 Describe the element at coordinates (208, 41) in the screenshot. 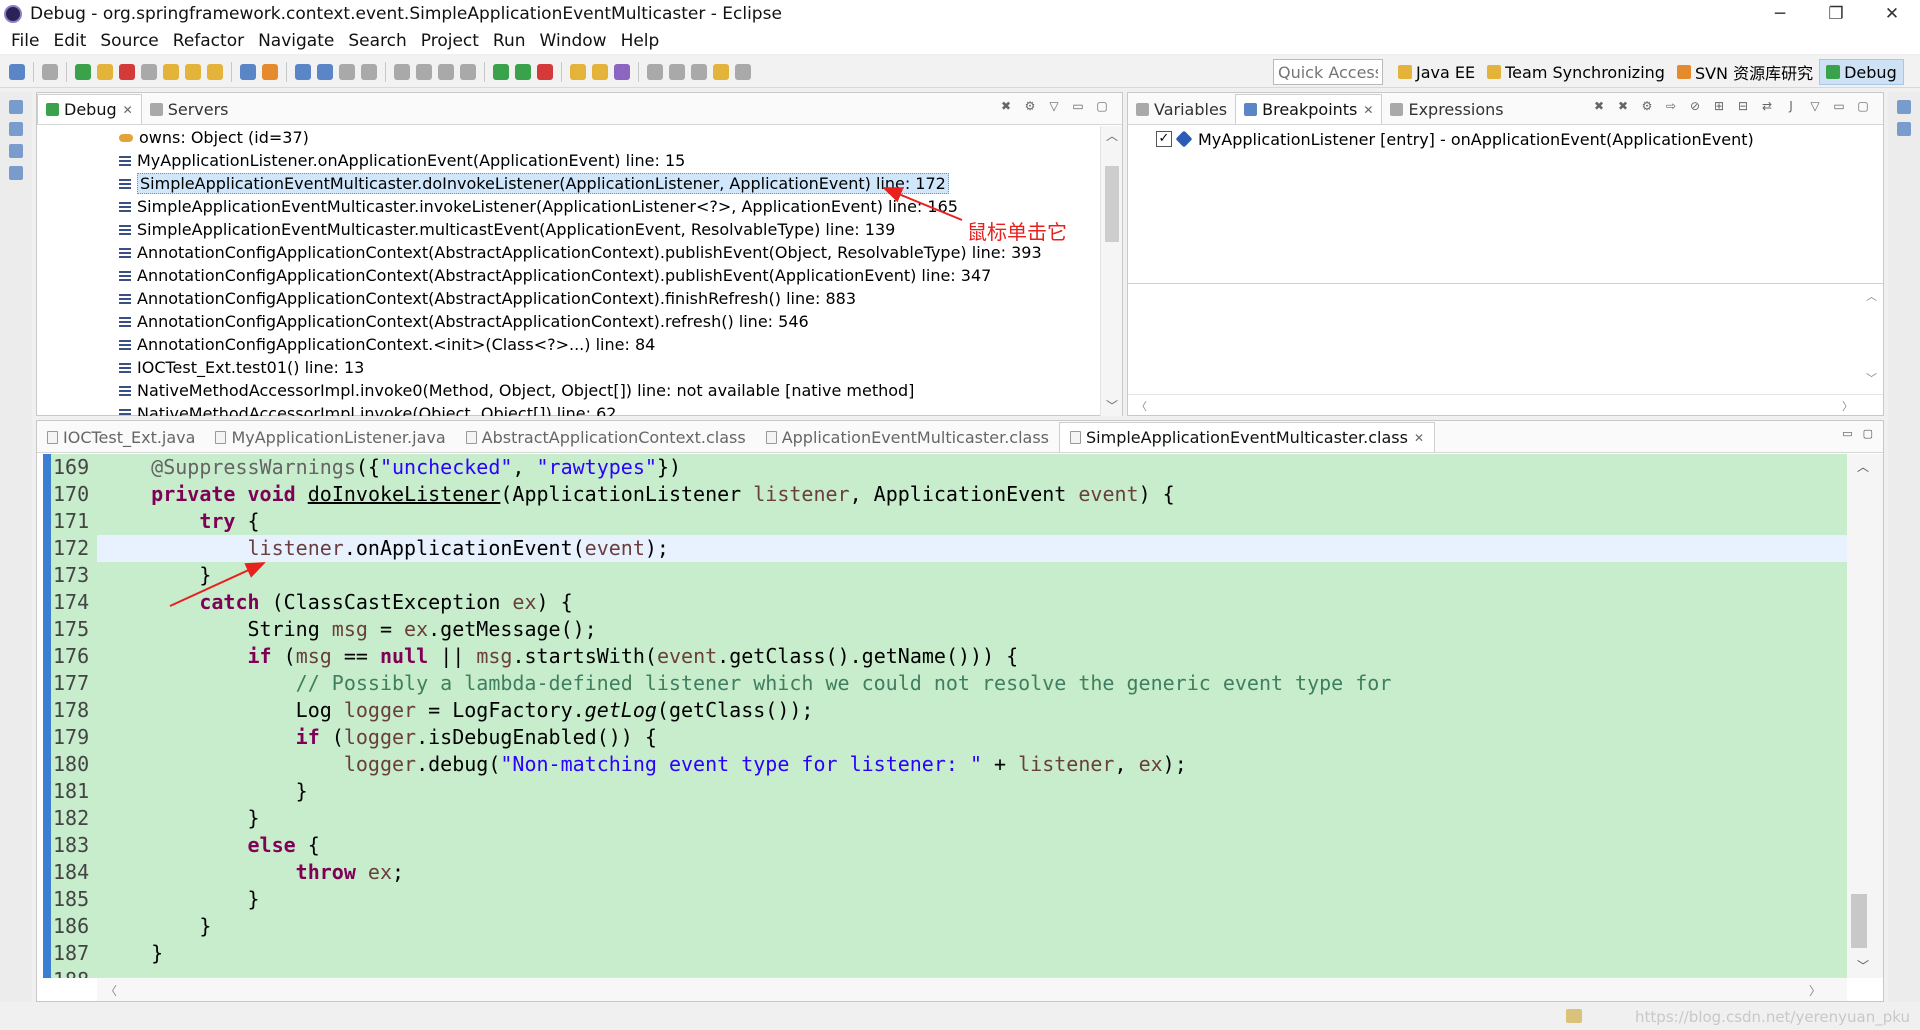

I see `menu-refactor: Refactor` at that location.